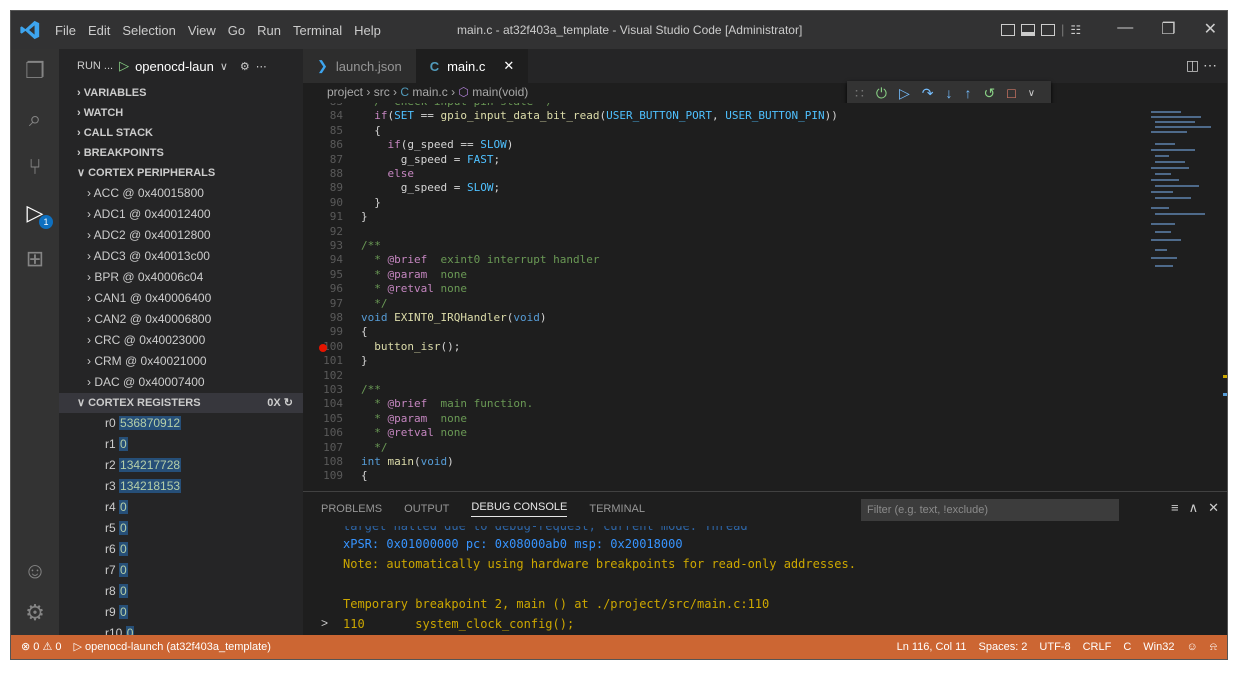 This screenshot has width=1238, height=681. I want to click on section-call-stack: › CALL STACK, so click(181, 133).